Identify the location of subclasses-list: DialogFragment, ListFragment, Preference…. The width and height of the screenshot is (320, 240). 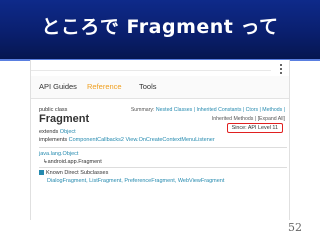
(135, 181).